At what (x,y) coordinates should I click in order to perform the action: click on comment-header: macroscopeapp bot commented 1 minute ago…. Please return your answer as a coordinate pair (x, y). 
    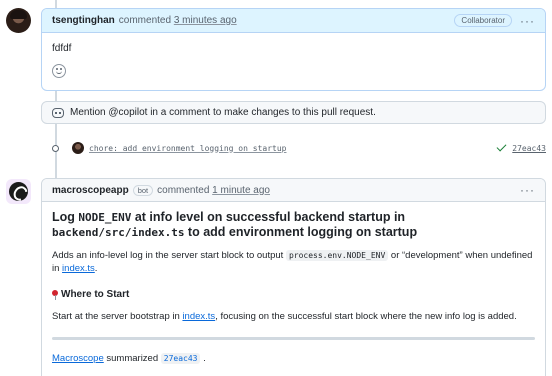
    Looking at the image, I should click on (293, 190).